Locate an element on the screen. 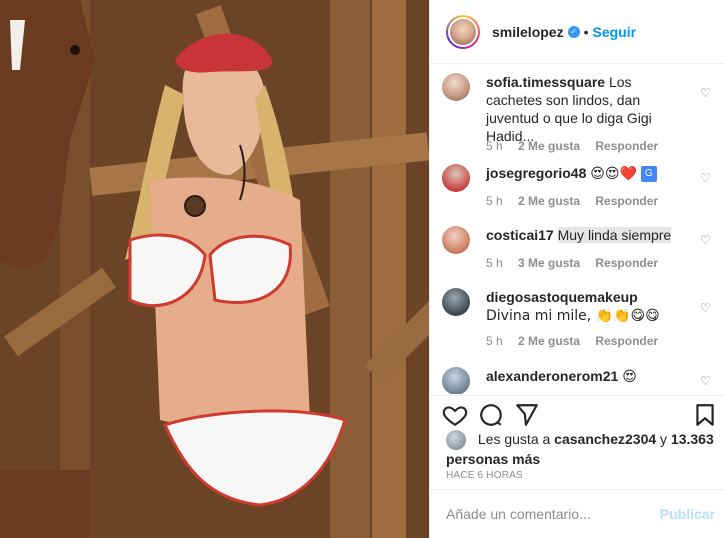 The image size is (724, 538). publish-button: Publicar is located at coordinates (687, 514).